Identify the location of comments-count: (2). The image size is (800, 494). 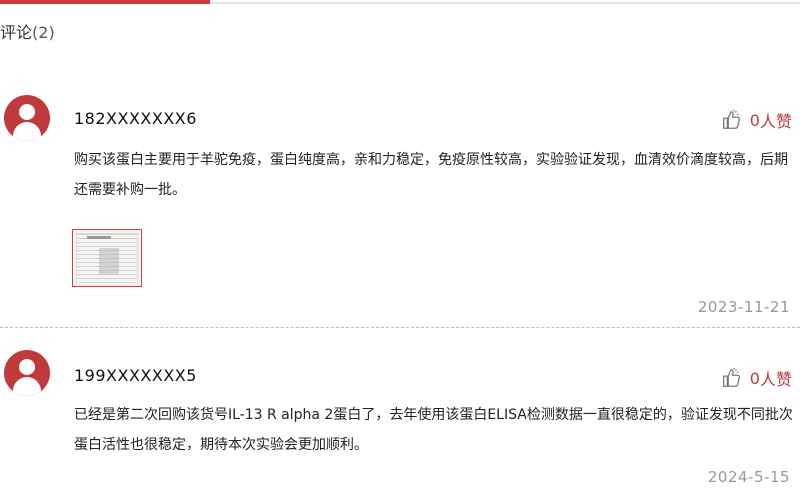
(43, 32).